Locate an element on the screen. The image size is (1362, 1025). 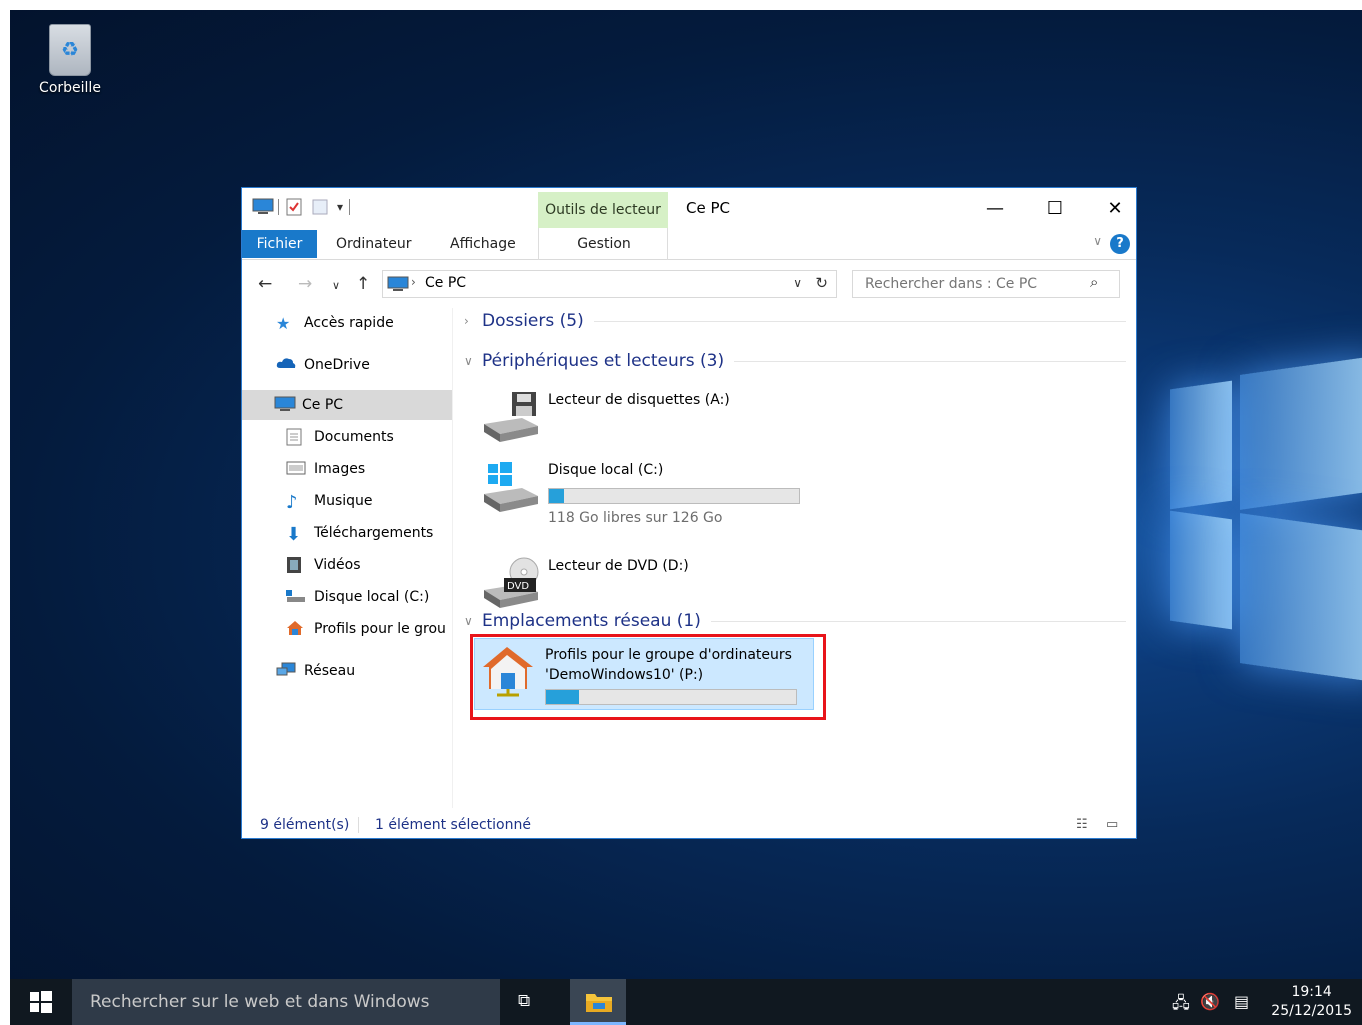
group-emplacements-reseau: ∨ Emplacements réseau (1) is located at coordinates (795, 621).